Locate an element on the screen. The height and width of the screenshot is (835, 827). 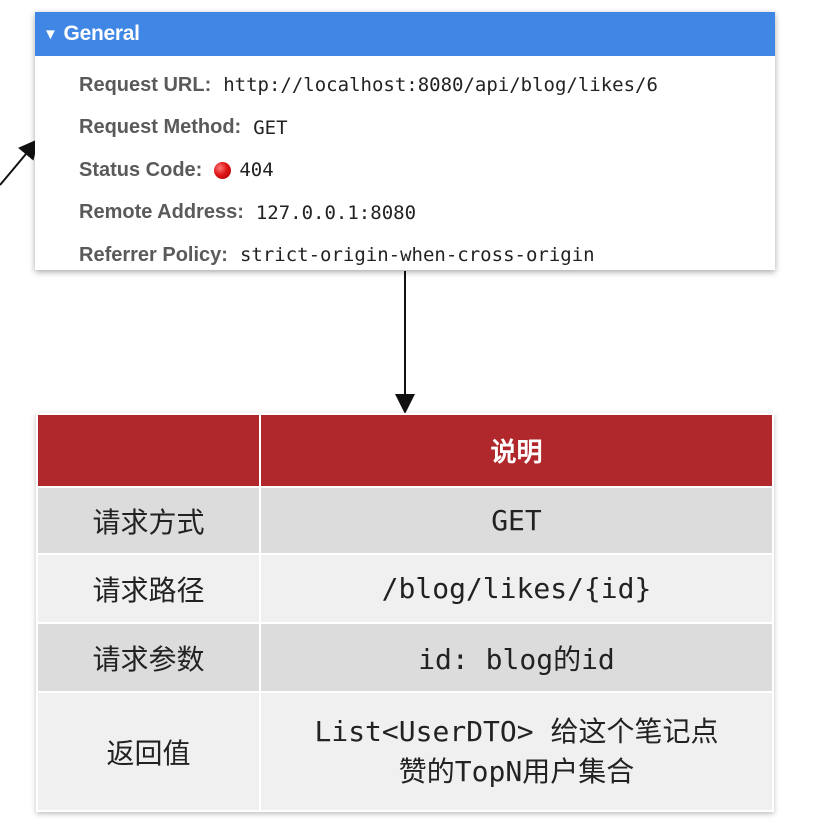
table-header-empty is located at coordinates (148, 450).